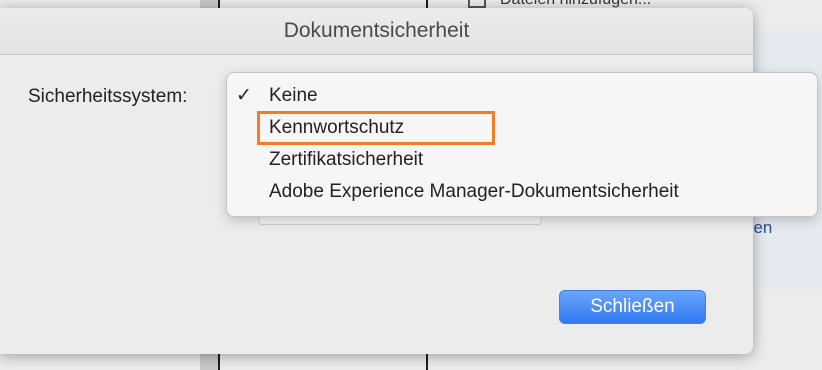 This screenshot has width=822, height=370. What do you see at coordinates (346, 160) in the screenshot?
I see `menu-item-zertifikatsicherheit: Zertifikatsicherheit` at bounding box center [346, 160].